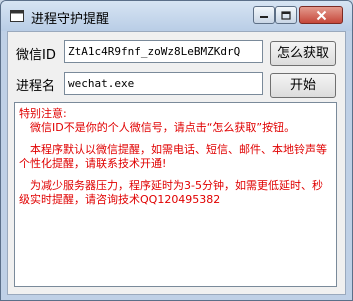 This screenshot has width=353, height=301. I want to click on close-button, so click(321, 15).